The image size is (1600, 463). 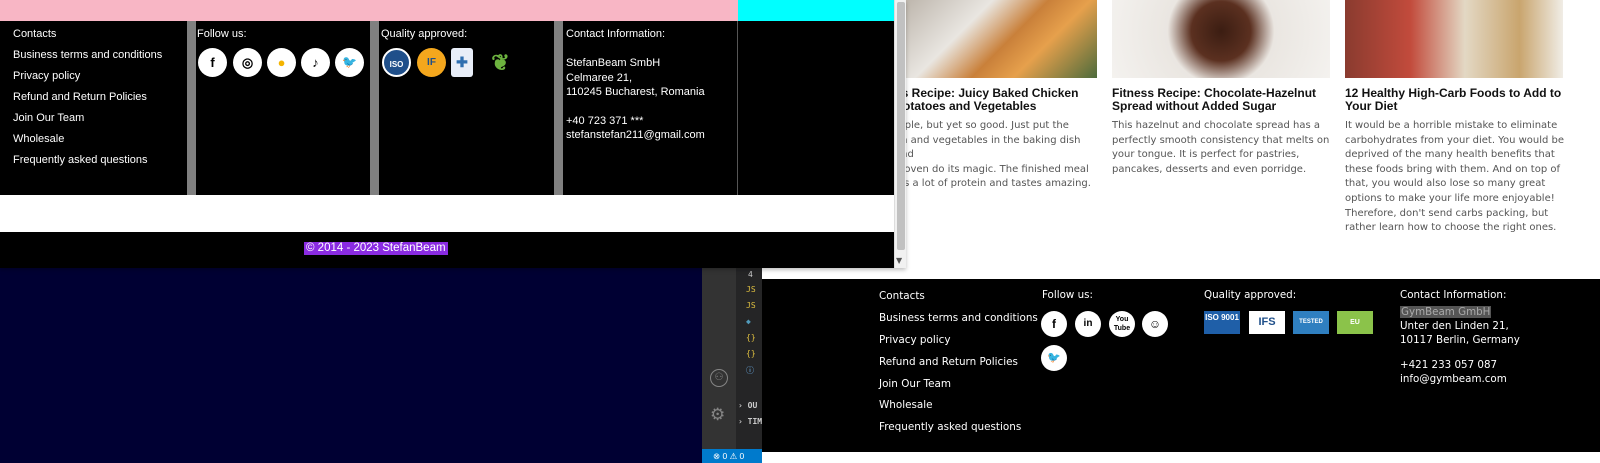 What do you see at coordinates (281, 62) in the screenshot?
I see `youtube-icon: ●` at bounding box center [281, 62].